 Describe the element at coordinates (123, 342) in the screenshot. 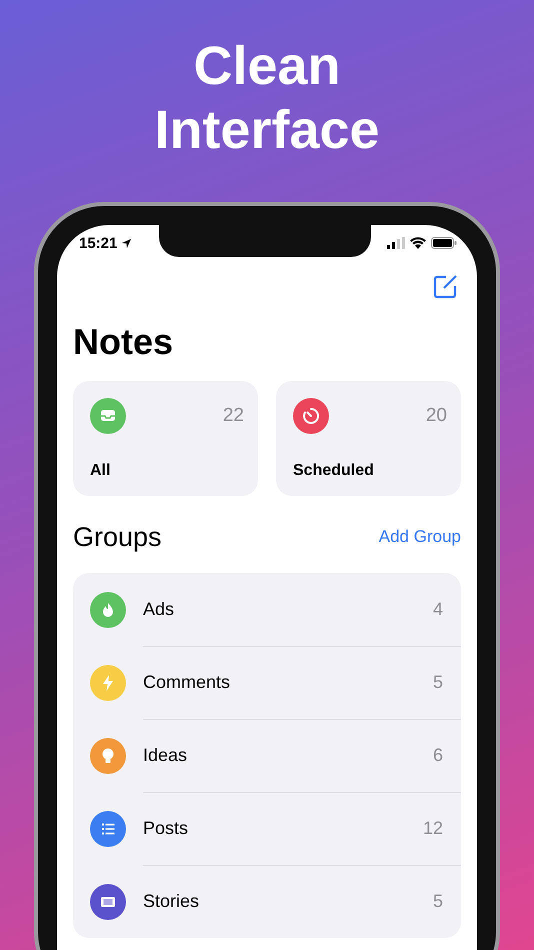

I see `page-title: Notes` at that location.